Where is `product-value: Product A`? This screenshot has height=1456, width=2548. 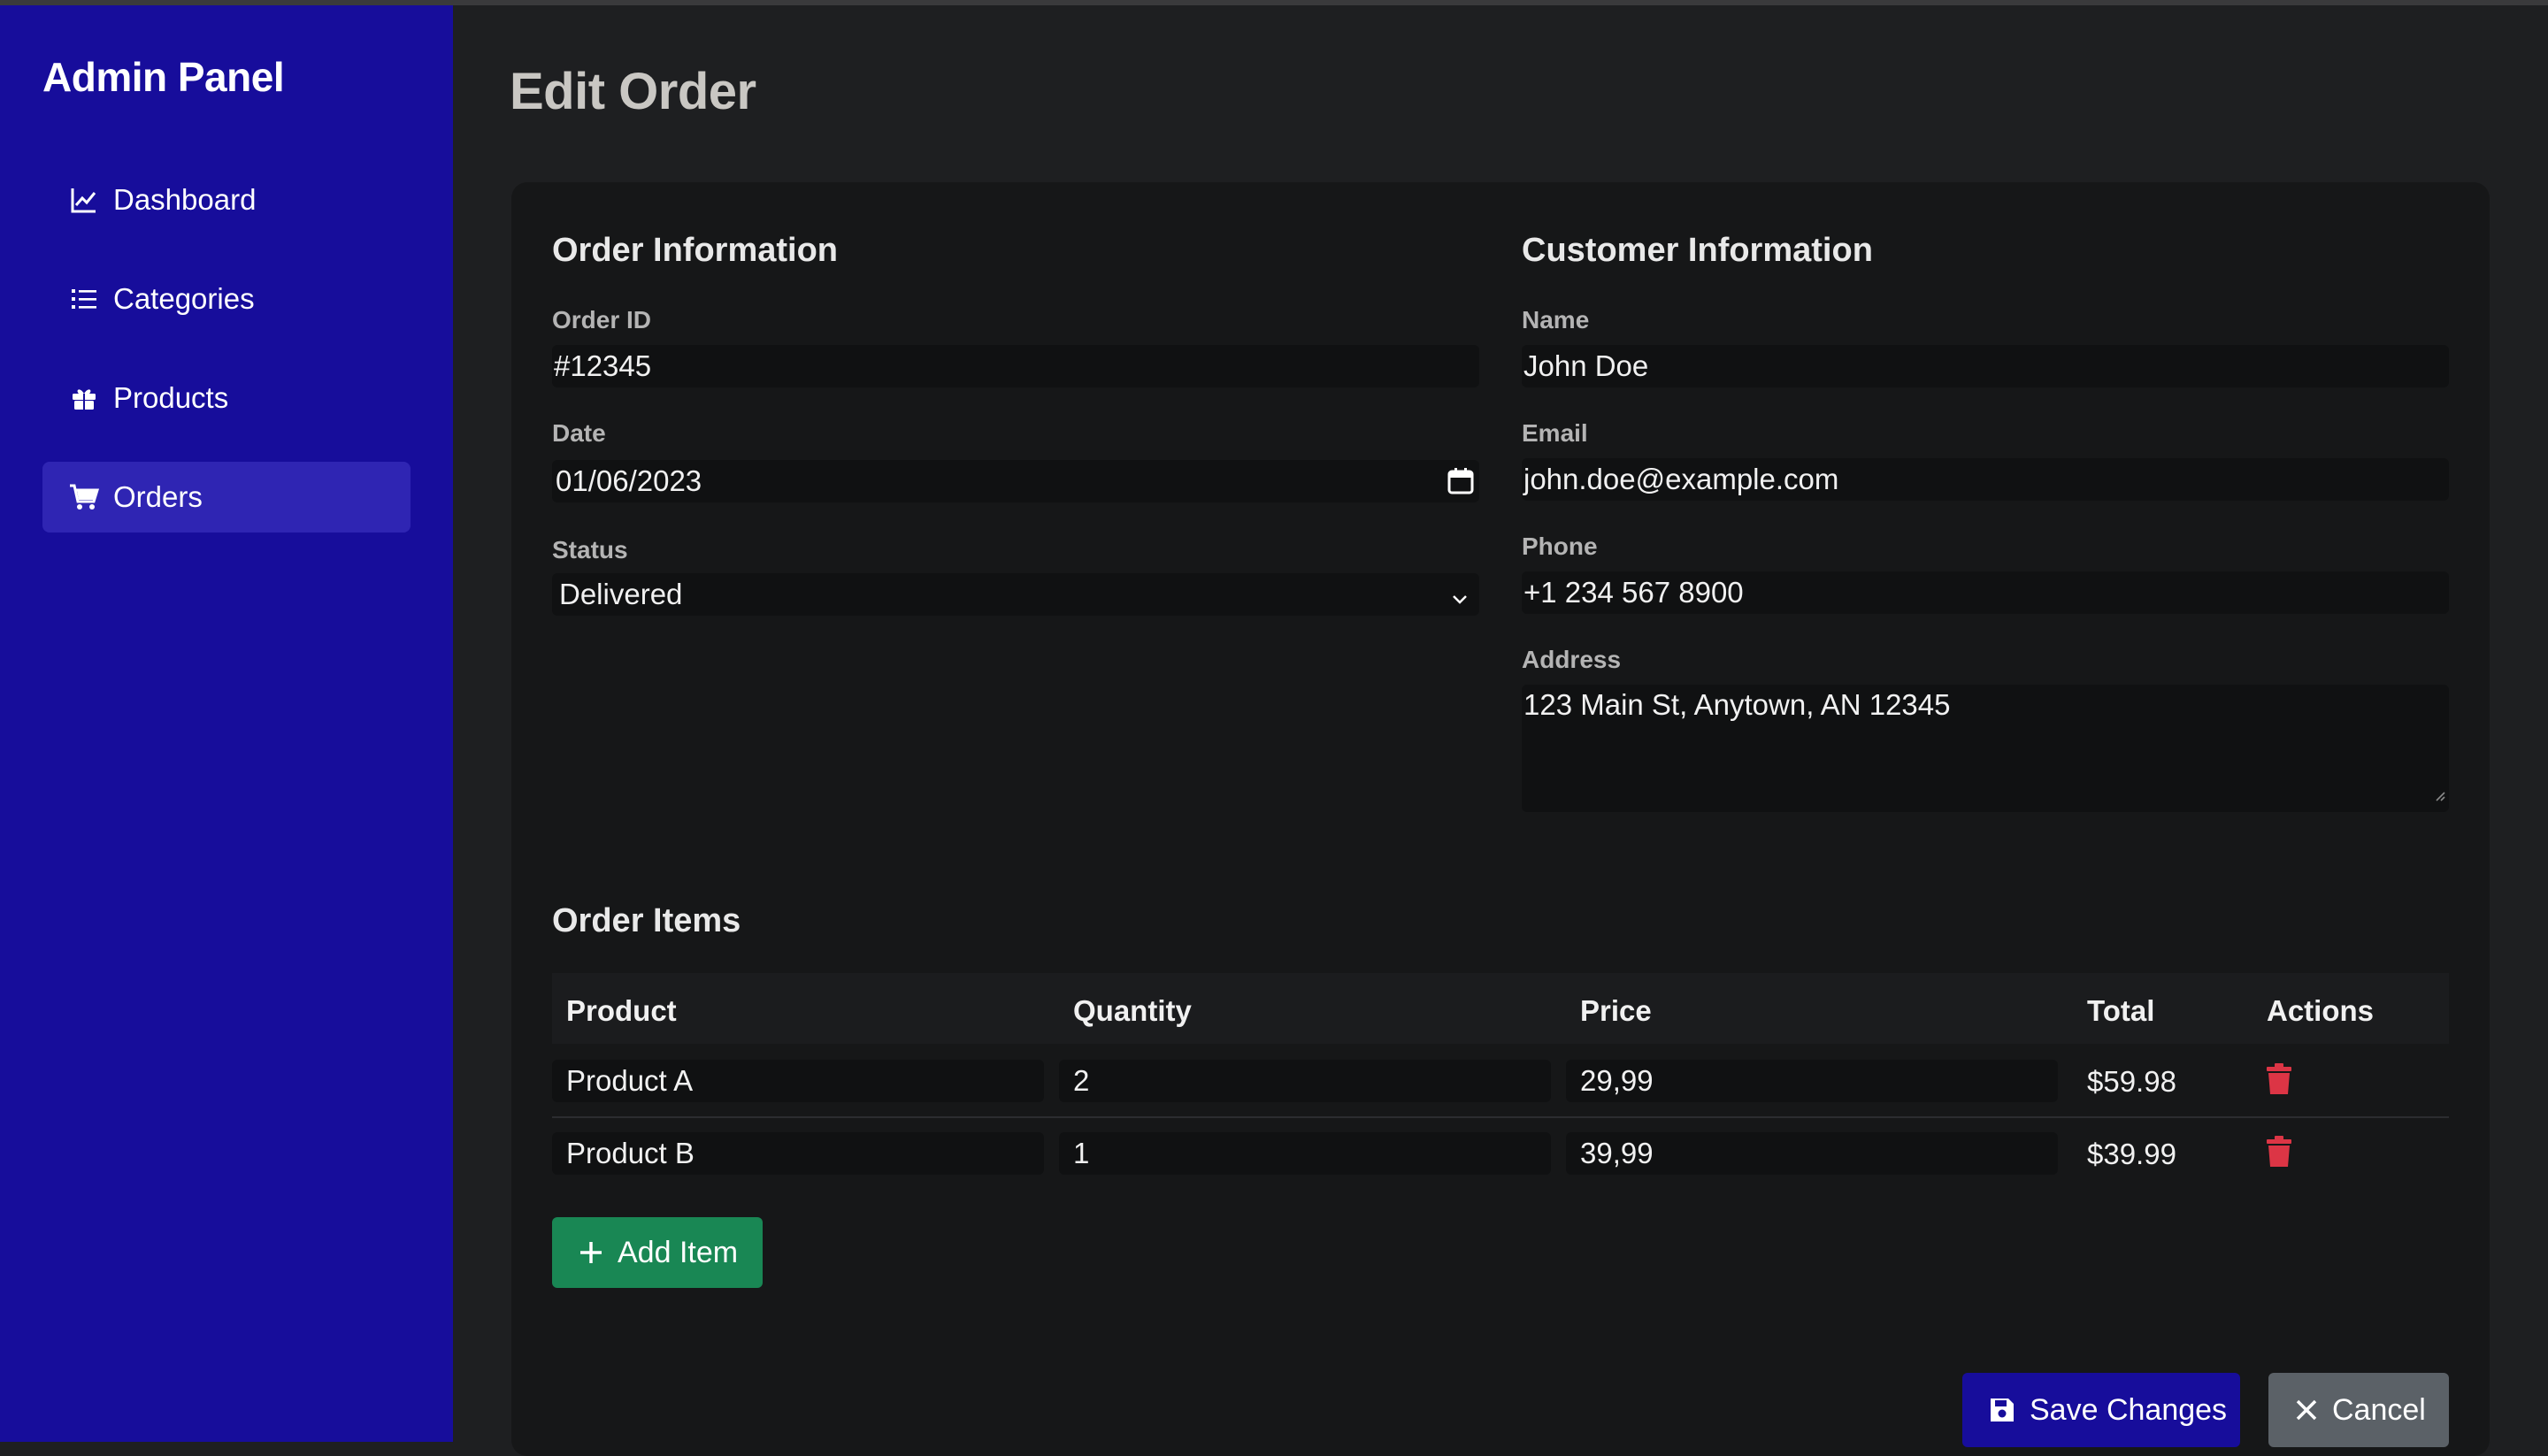 product-value: Product A is located at coordinates (630, 1080).